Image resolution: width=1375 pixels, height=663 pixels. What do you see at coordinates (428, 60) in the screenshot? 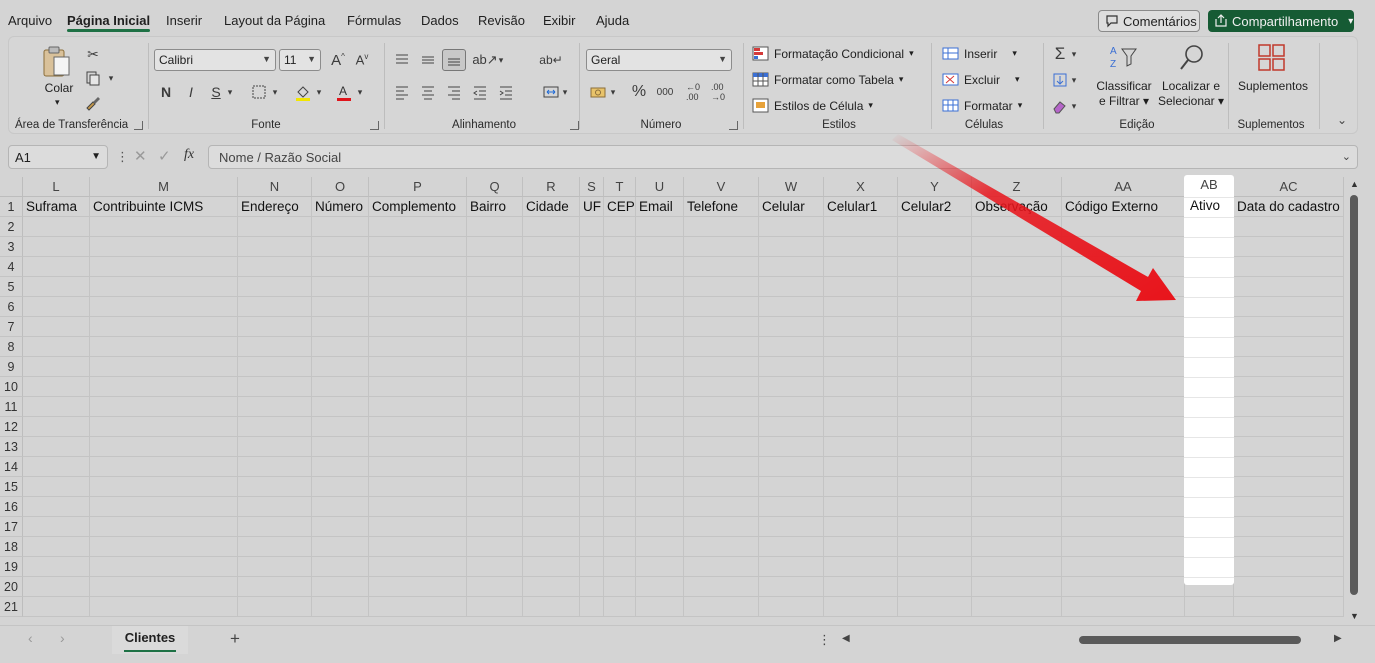
I see `align-middle-button` at bounding box center [428, 60].